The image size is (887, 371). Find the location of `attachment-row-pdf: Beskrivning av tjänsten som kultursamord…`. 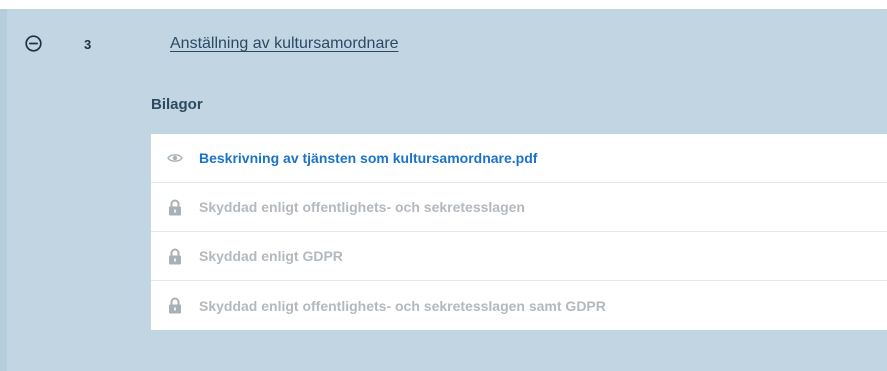

attachment-row-pdf: Beskrivning av tjänsten som kultursamord… is located at coordinates (519, 158).